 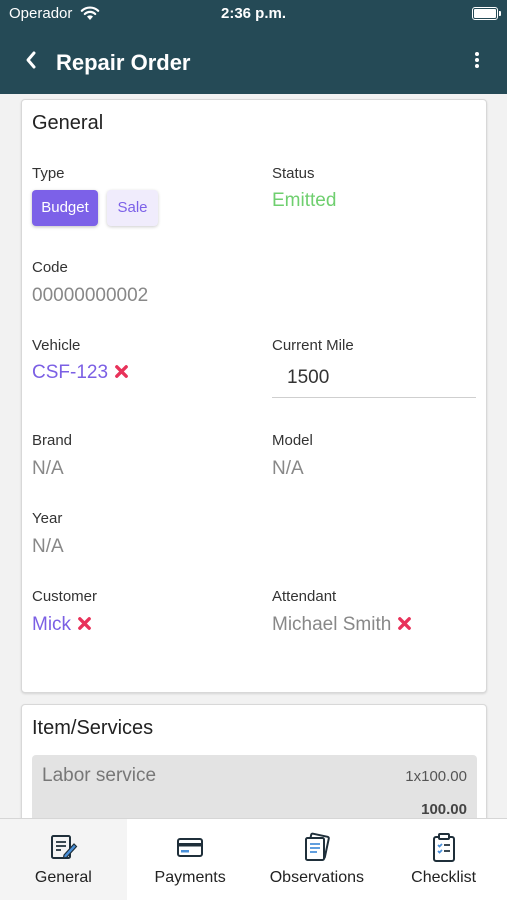 What do you see at coordinates (331, 624) in the screenshot?
I see `attendant-value: Michael Smith` at bounding box center [331, 624].